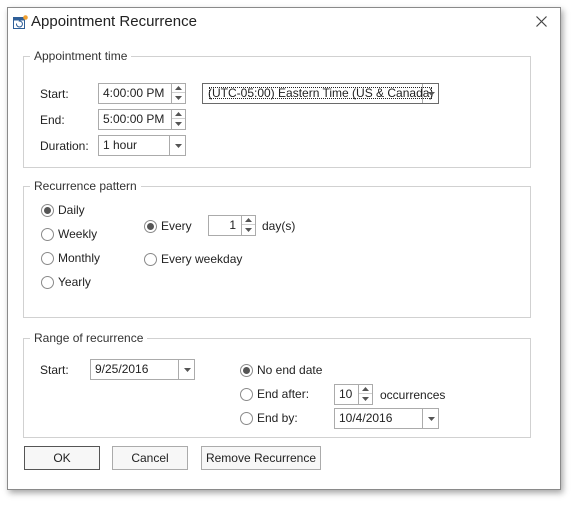  I want to click on radio-weekly: Weekly, so click(69, 234).